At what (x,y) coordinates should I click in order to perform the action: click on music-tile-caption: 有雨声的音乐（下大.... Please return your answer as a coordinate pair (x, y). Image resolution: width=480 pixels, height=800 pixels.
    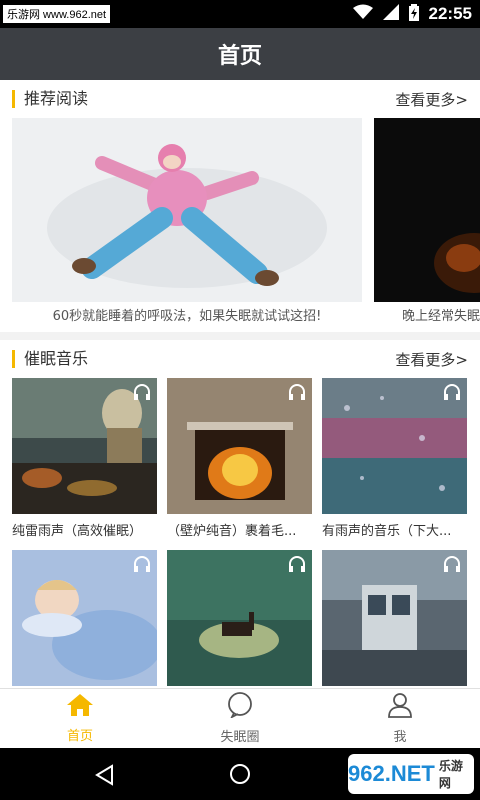
    Looking at the image, I should click on (387, 531).